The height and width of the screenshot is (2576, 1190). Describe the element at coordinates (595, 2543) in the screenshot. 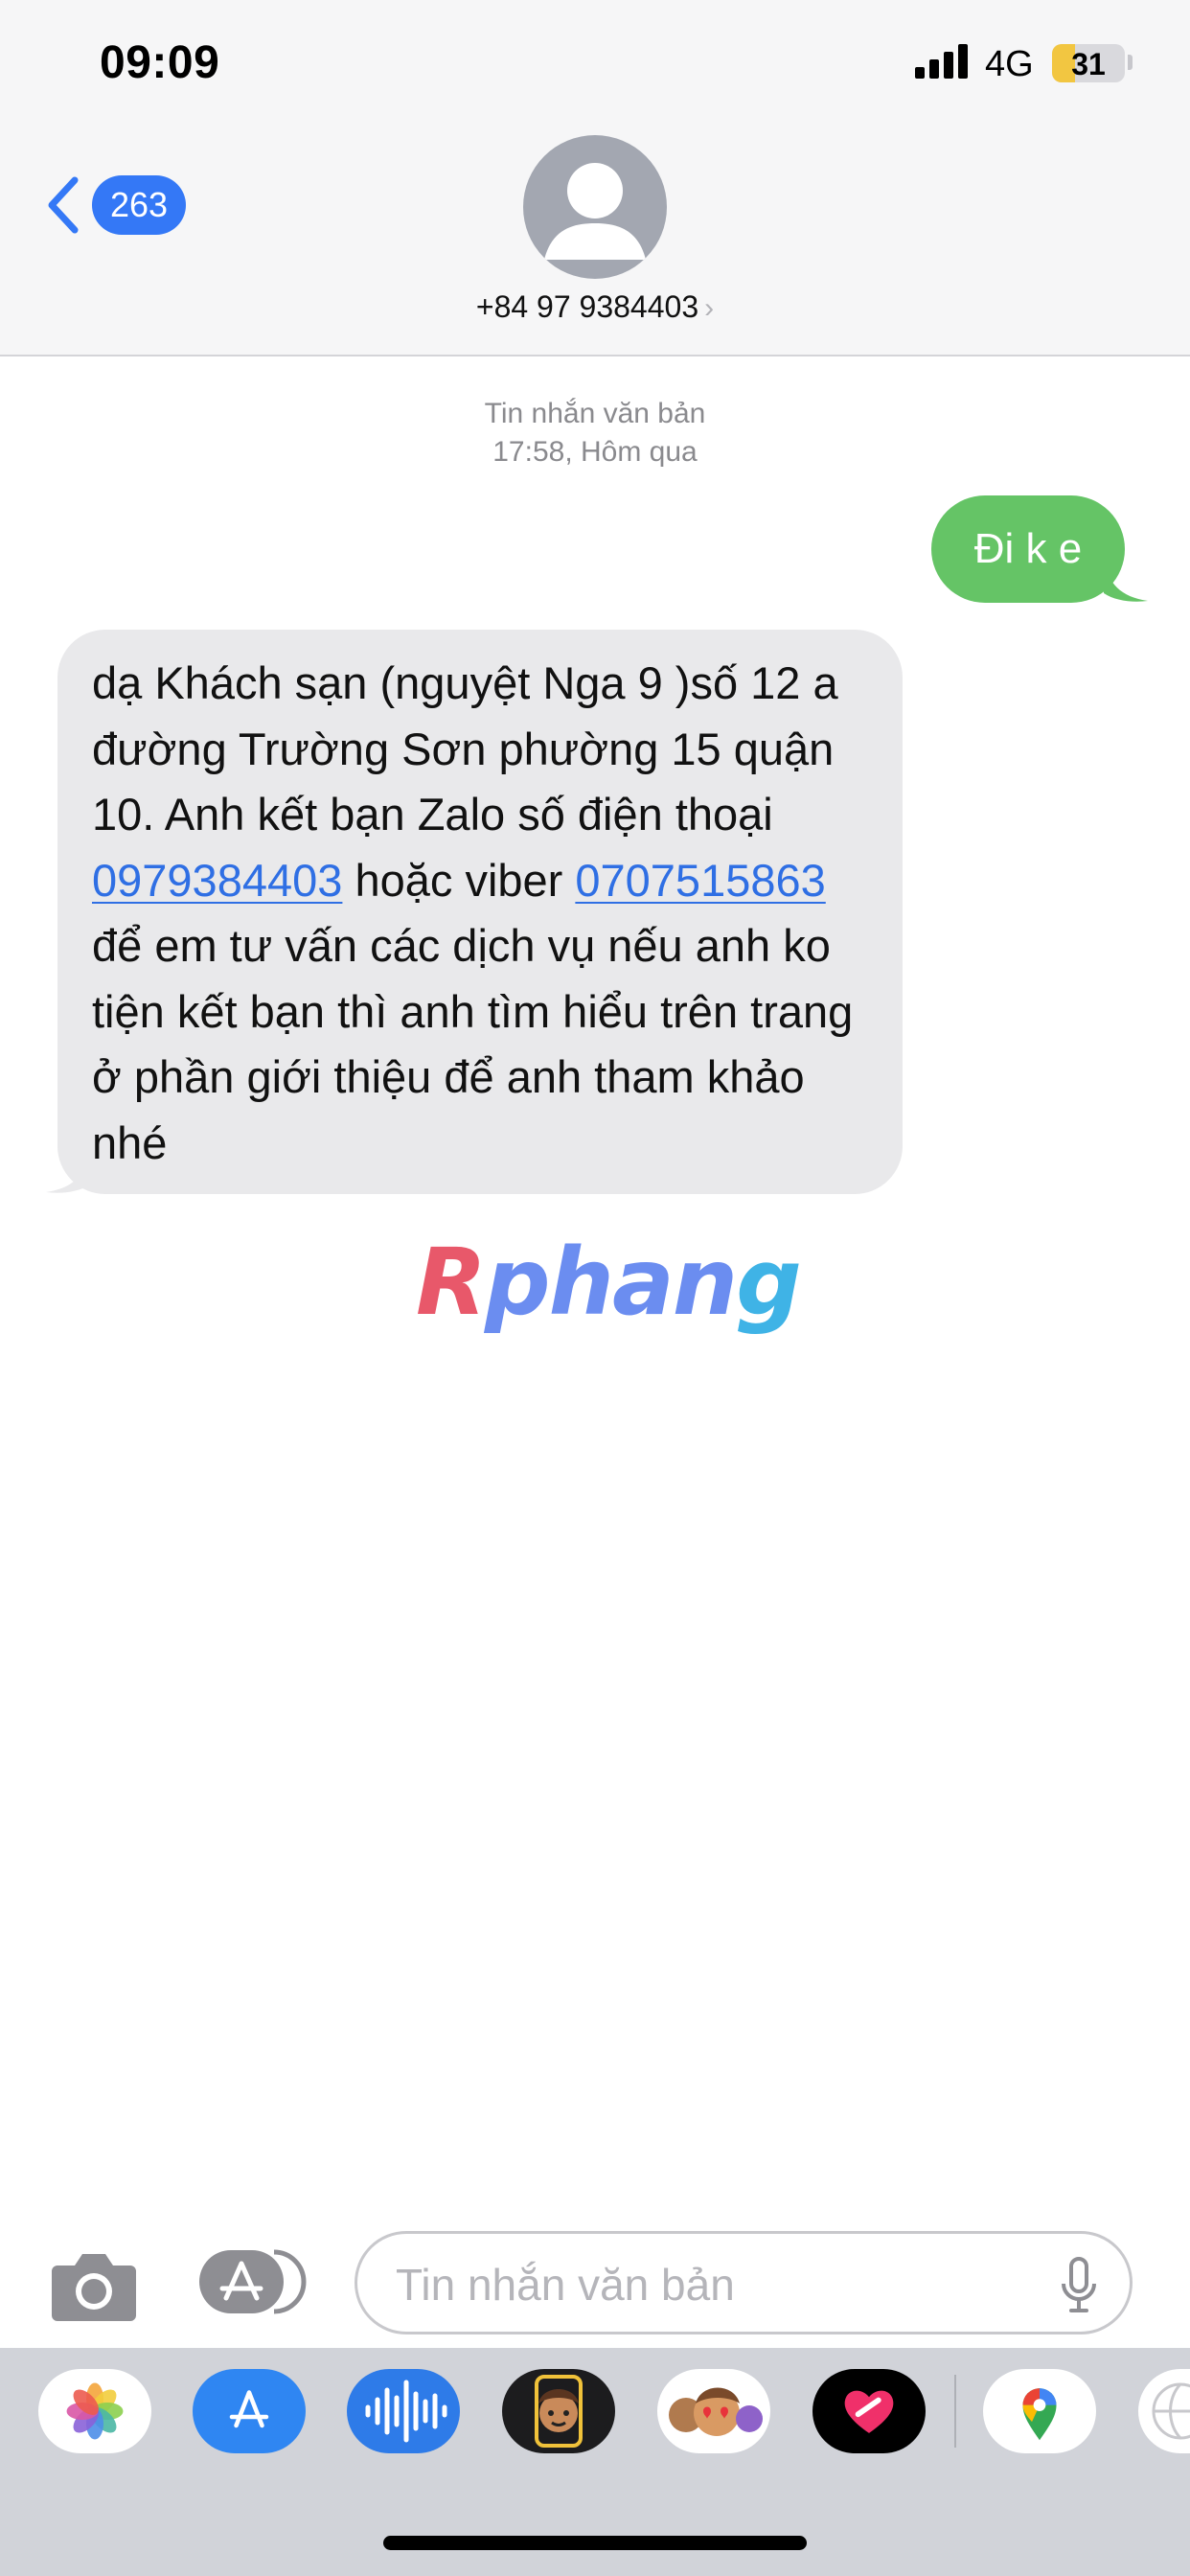

I see `home-indicator` at that location.